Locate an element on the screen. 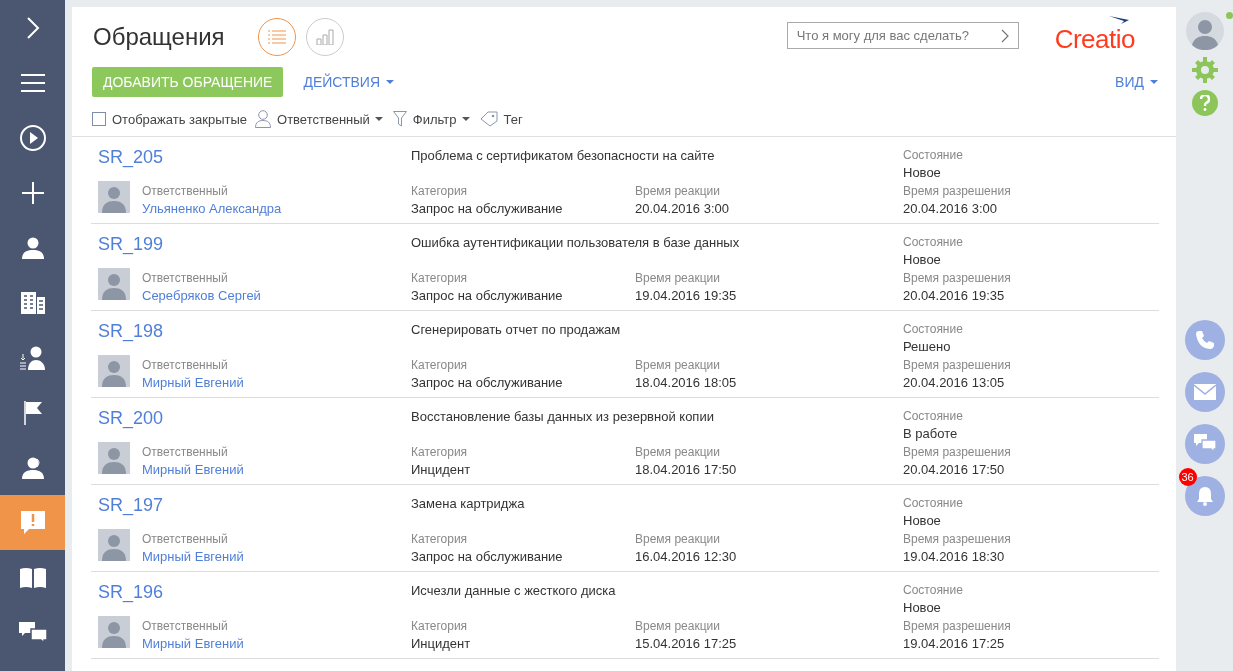 The image size is (1233, 671). case-number-link: SR_199 is located at coordinates (131, 244).